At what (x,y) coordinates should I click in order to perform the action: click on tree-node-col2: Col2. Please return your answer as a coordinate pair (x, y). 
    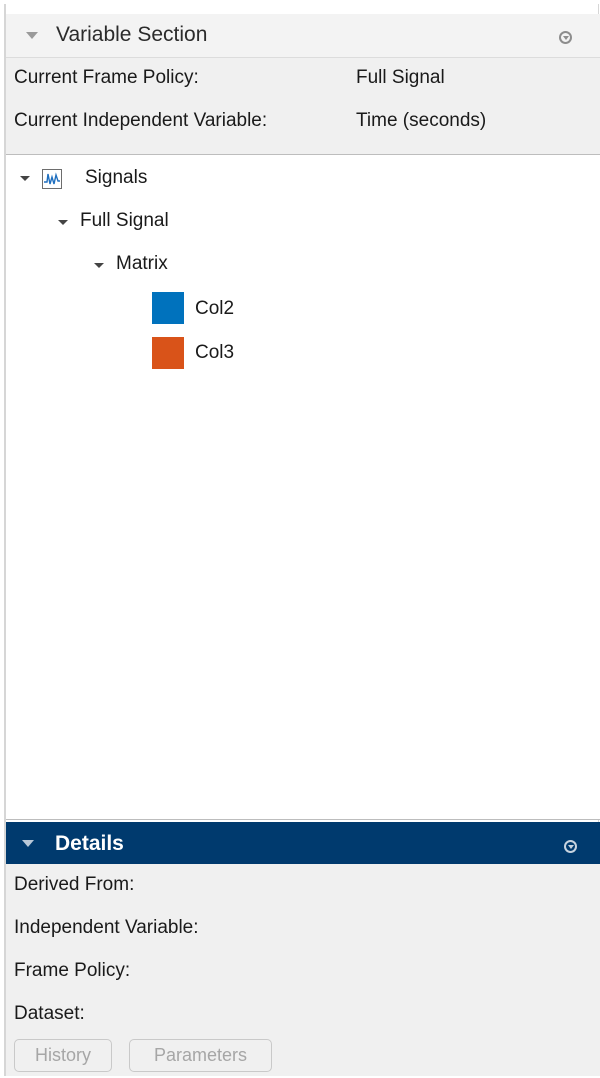
    Looking at the image, I should click on (214, 309).